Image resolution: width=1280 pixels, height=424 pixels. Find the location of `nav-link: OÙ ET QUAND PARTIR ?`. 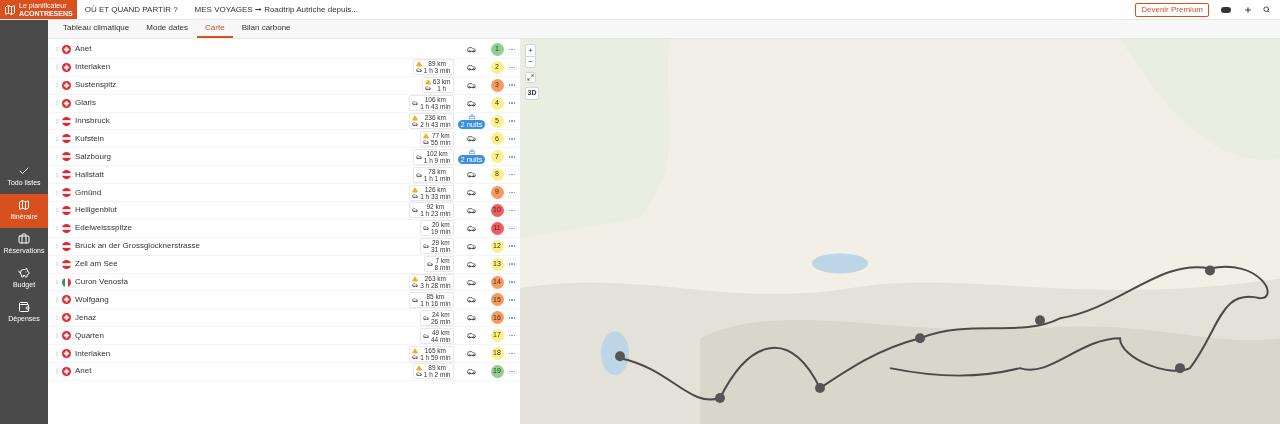

nav-link: OÙ ET QUAND PARTIR ? is located at coordinates (131, 9).